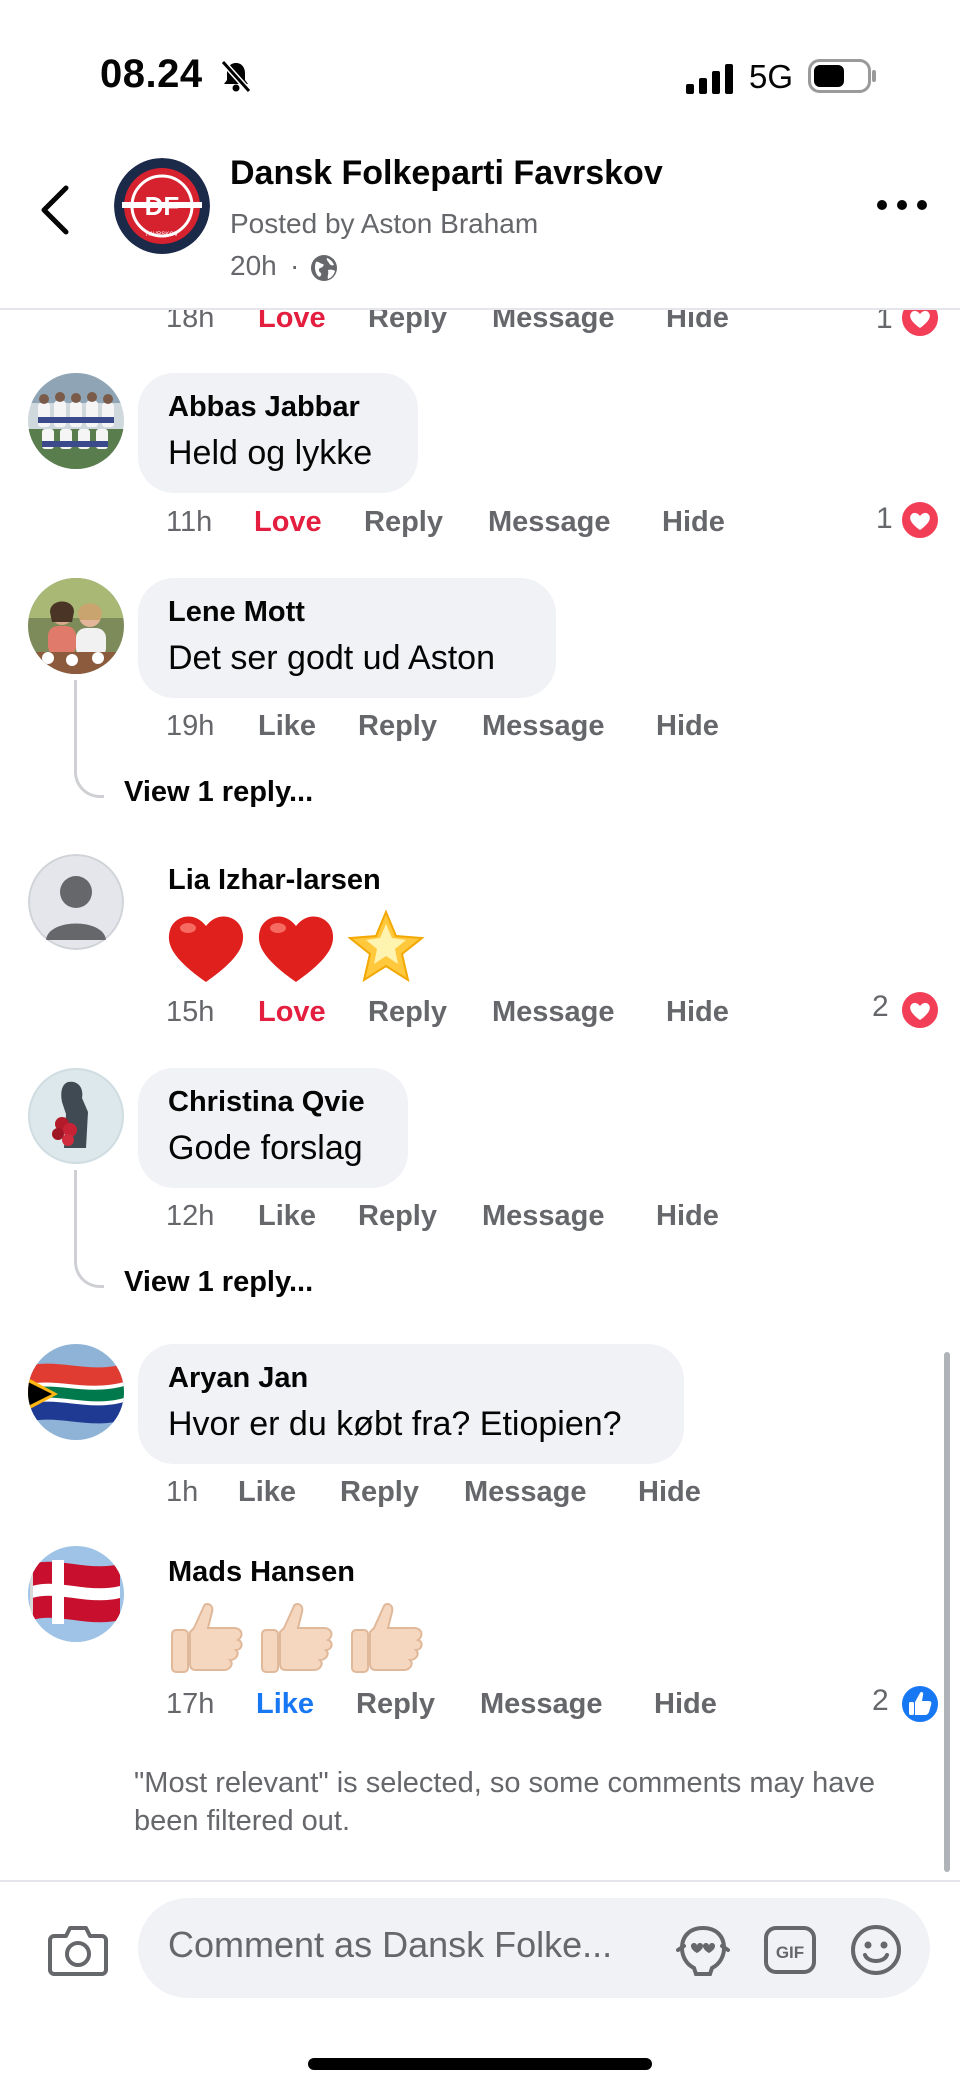  Describe the element at coordinates (947, 1612) in the screenshot. I see `scrollbar` at that location.